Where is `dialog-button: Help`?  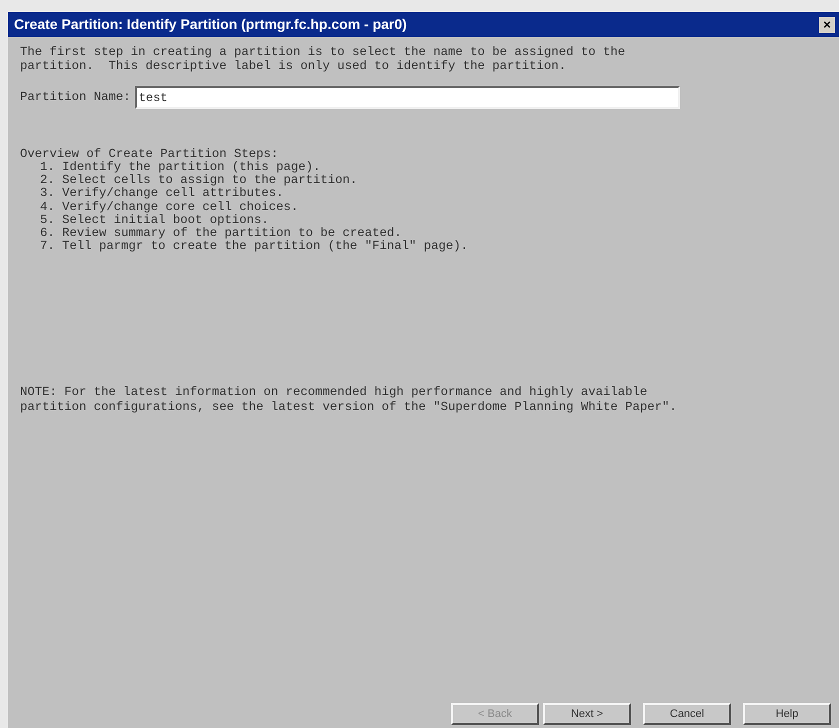
dialog-button: Help is located at coordinates (787, 714).